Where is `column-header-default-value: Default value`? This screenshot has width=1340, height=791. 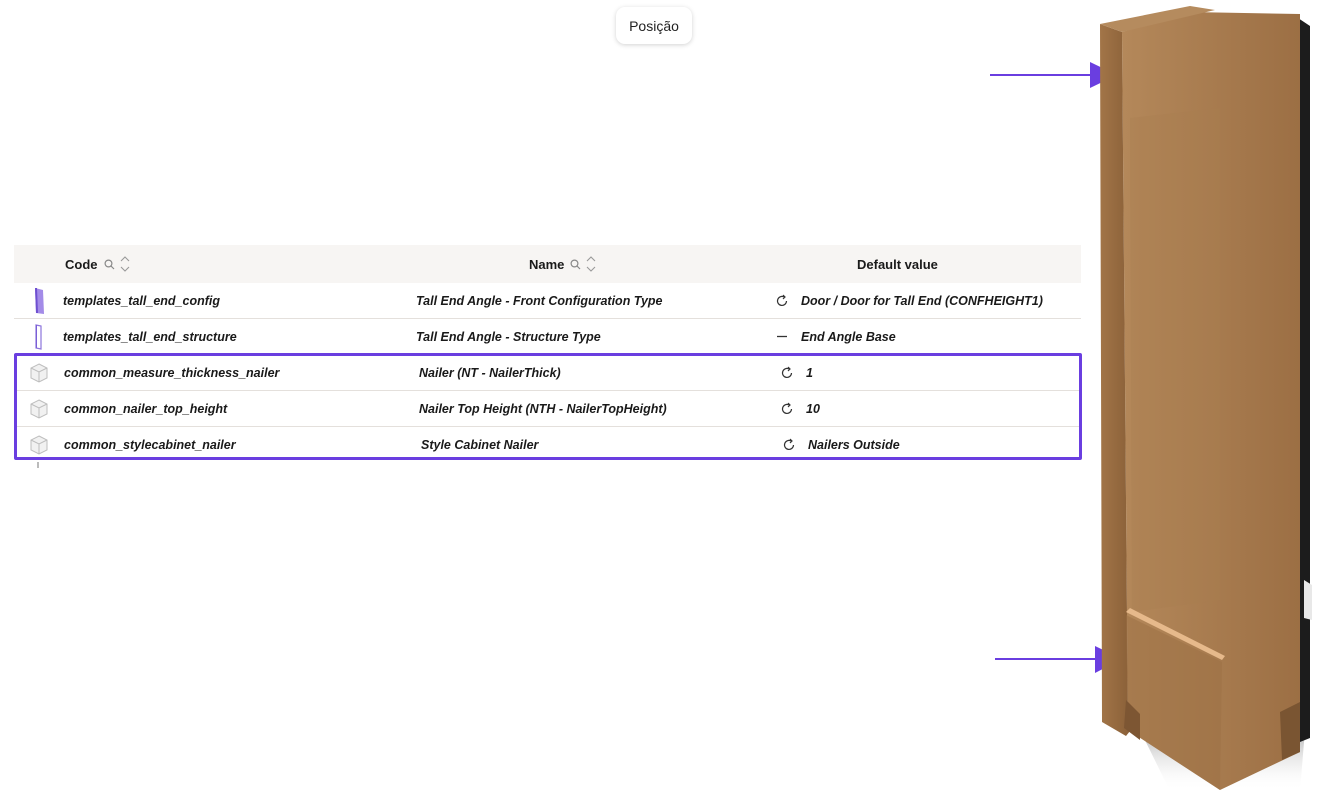 column-header-default-value: Default value is located at coordinates (897, 264).